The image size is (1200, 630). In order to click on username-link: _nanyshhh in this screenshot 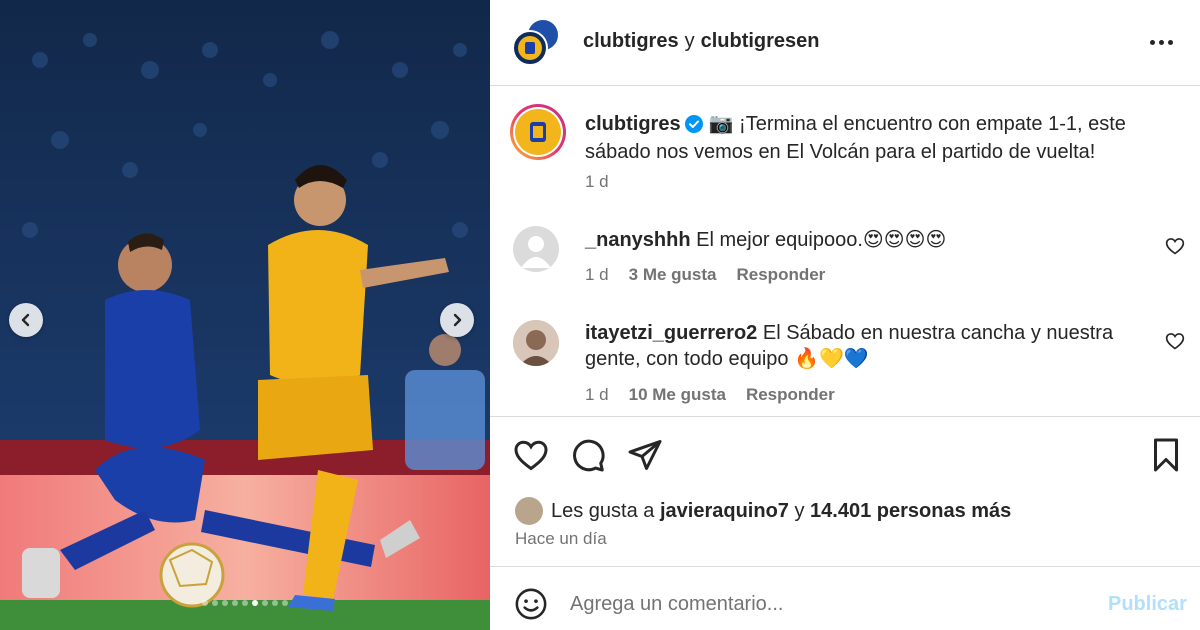, I will do `click(638, 240)`.